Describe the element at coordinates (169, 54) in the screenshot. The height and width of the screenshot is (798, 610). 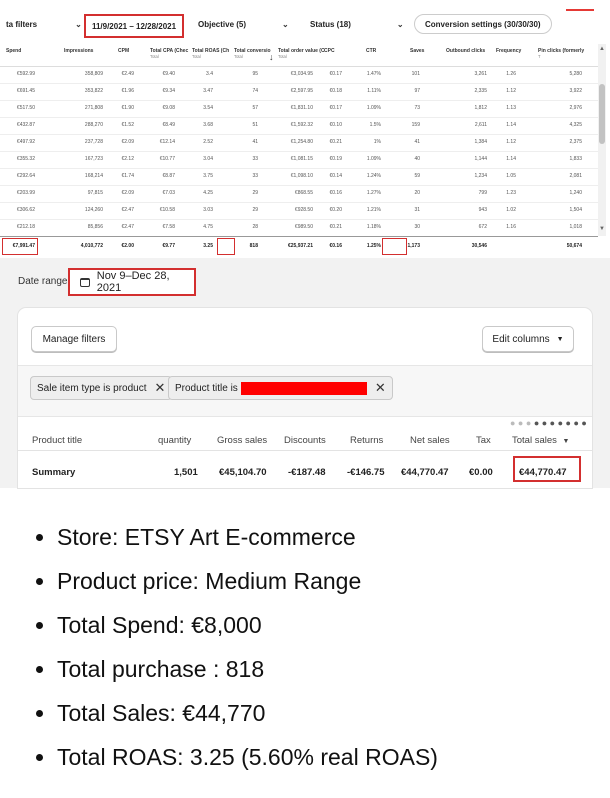
I see `column-header: Total CPA (Chec Total` at that location.